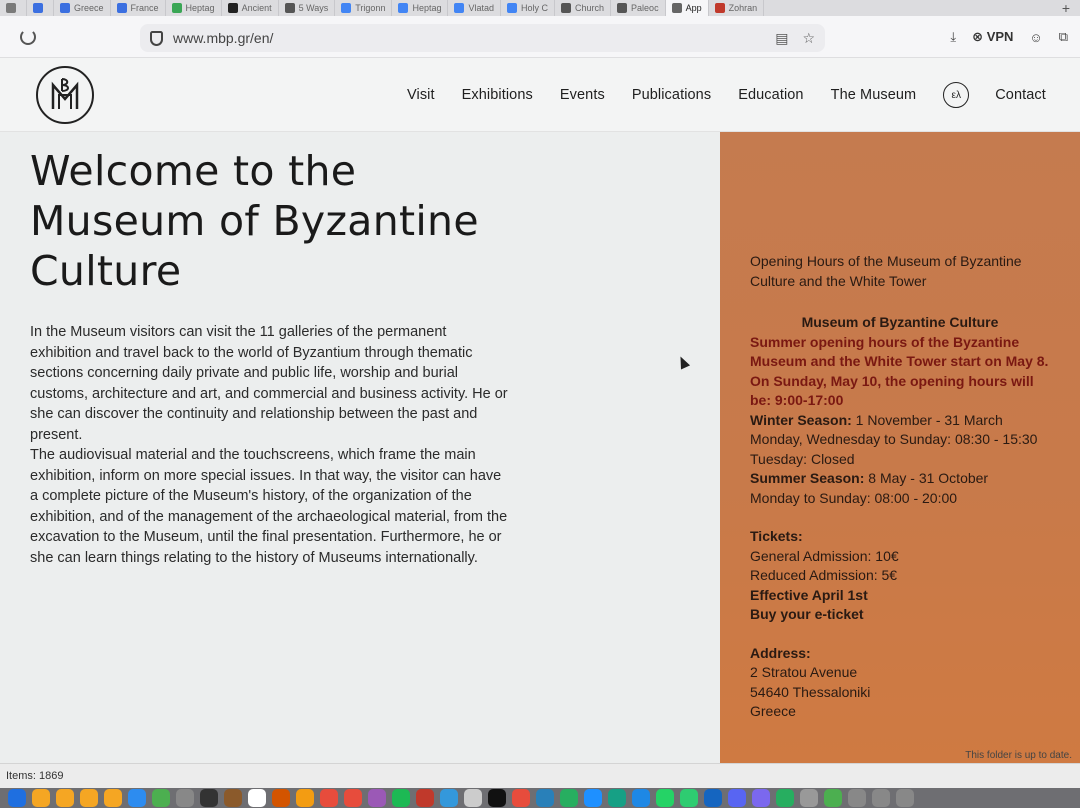  Describe the element at coordinates (223, 38) in the screenshot. I see `url-text: www.mbp.gr/en/` at that location.